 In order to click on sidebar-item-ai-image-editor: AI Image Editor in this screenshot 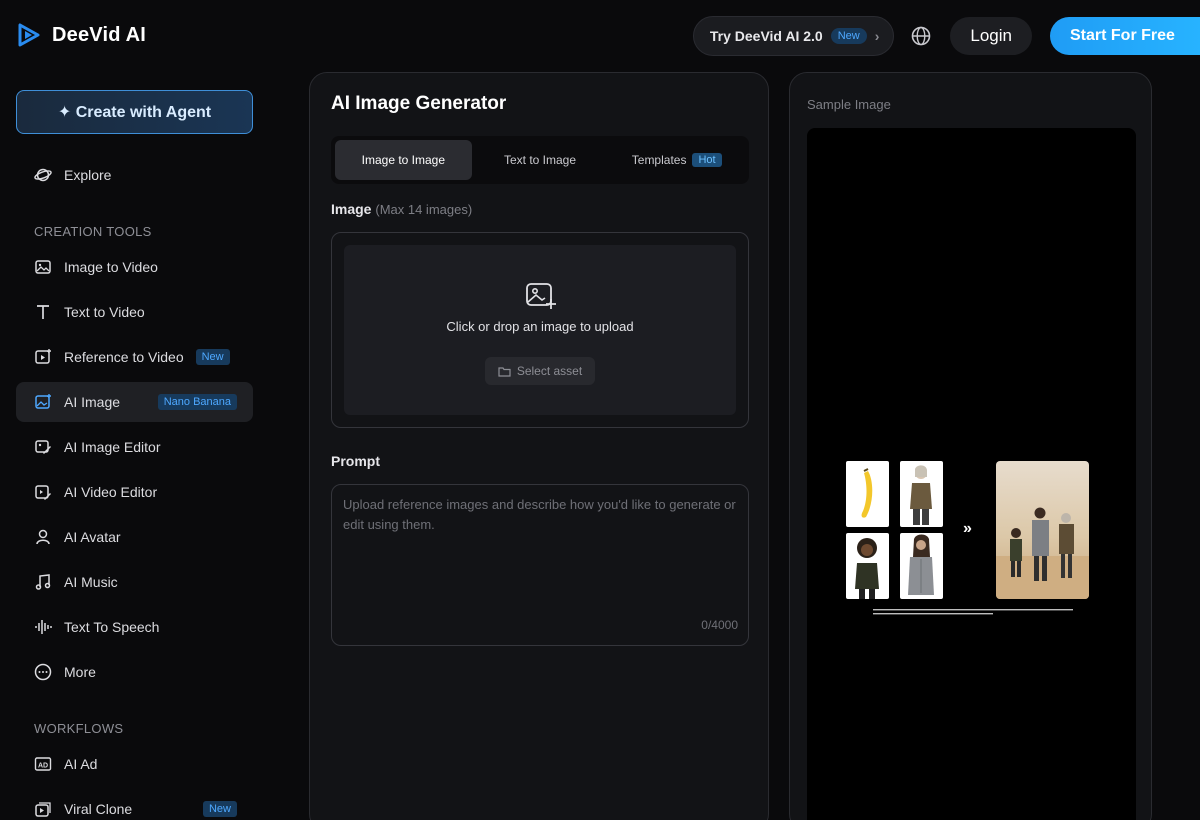, I will do `click(134, 447)`.